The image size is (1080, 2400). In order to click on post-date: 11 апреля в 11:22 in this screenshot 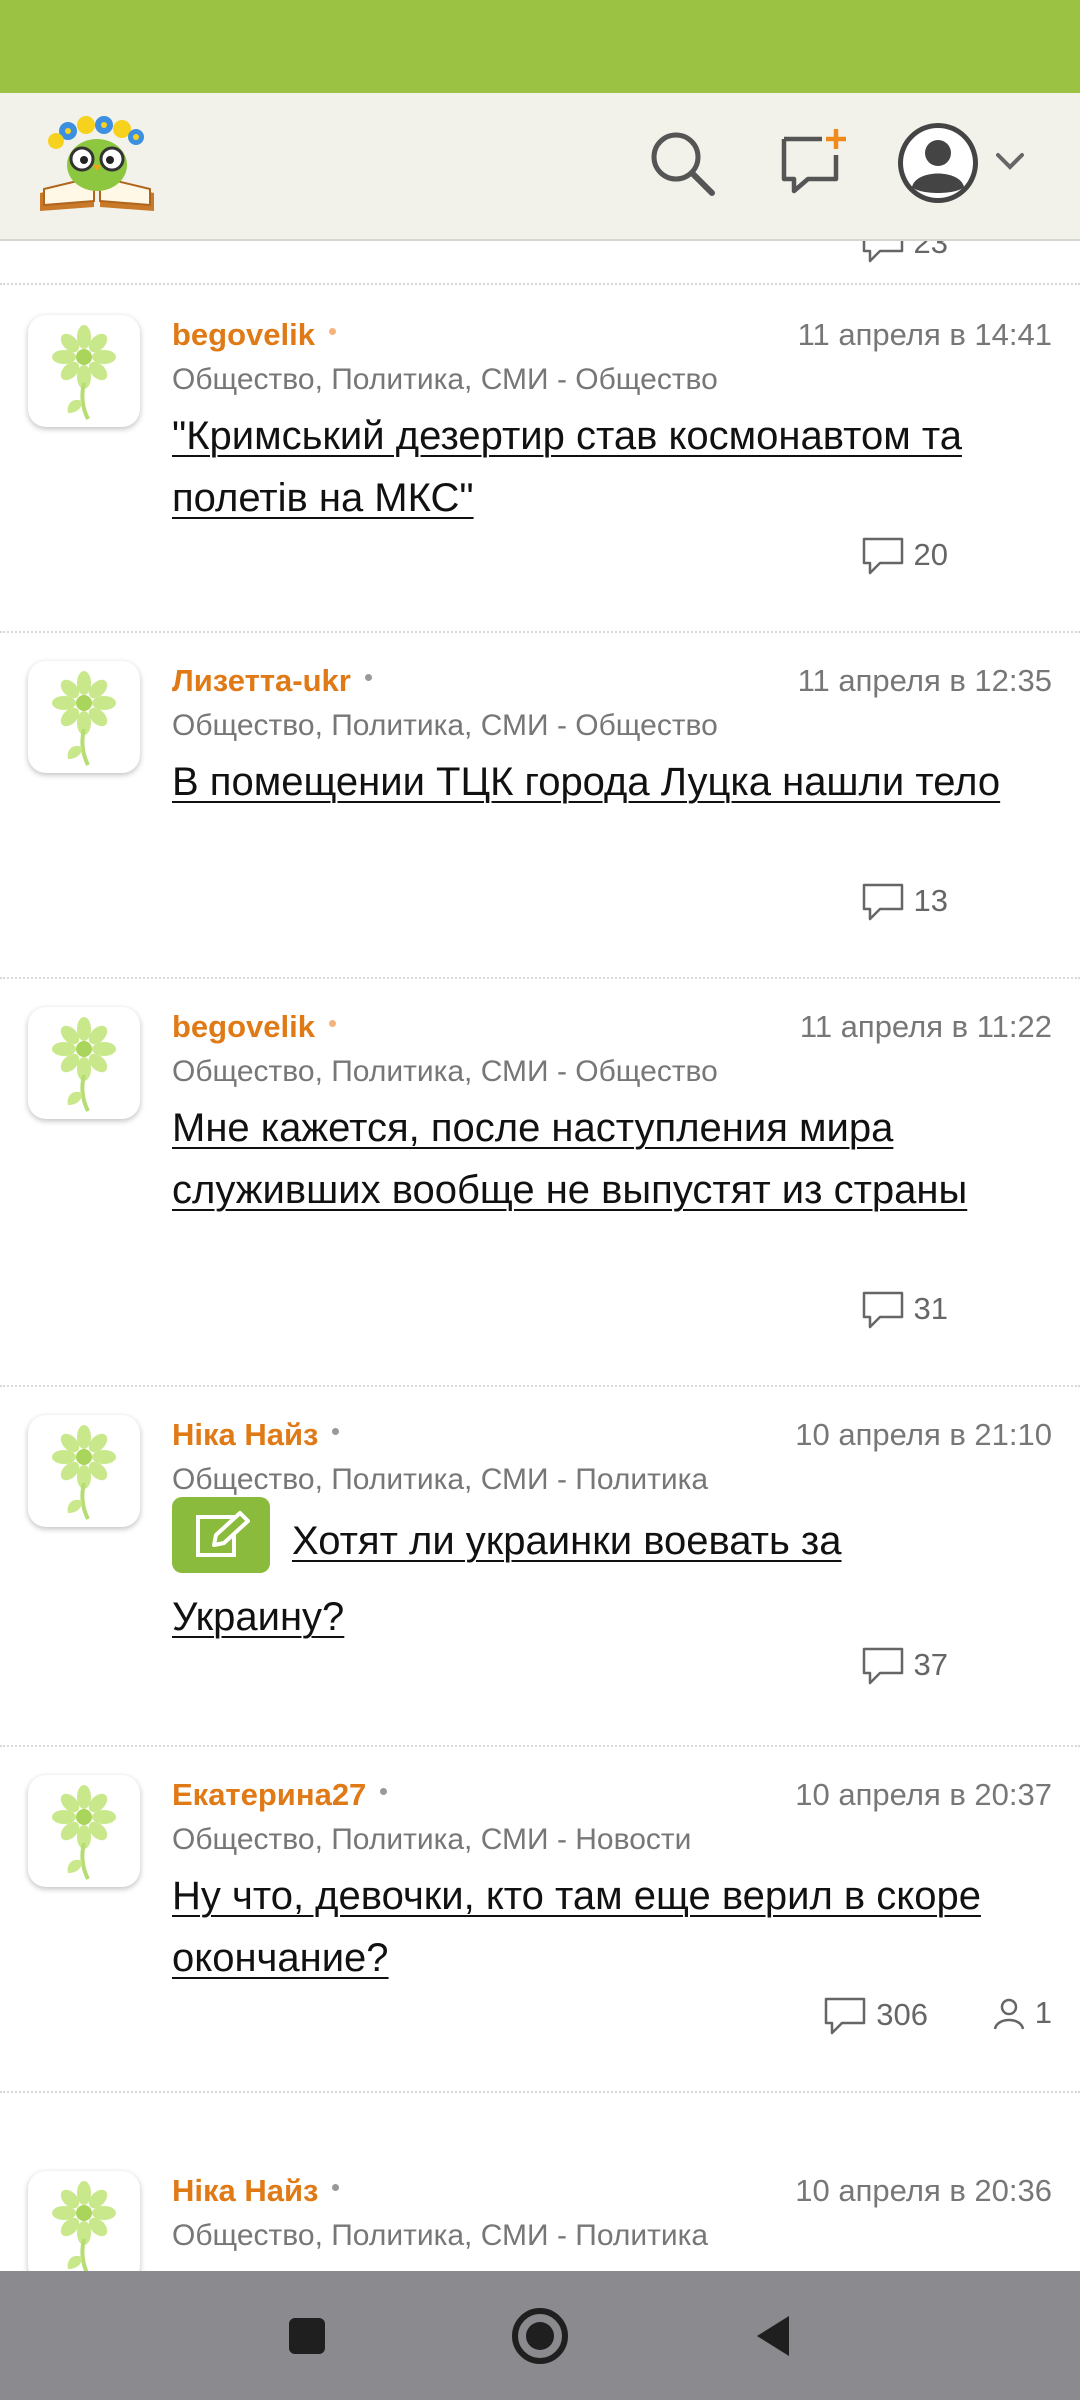, I will do `click(925, 1026)`.